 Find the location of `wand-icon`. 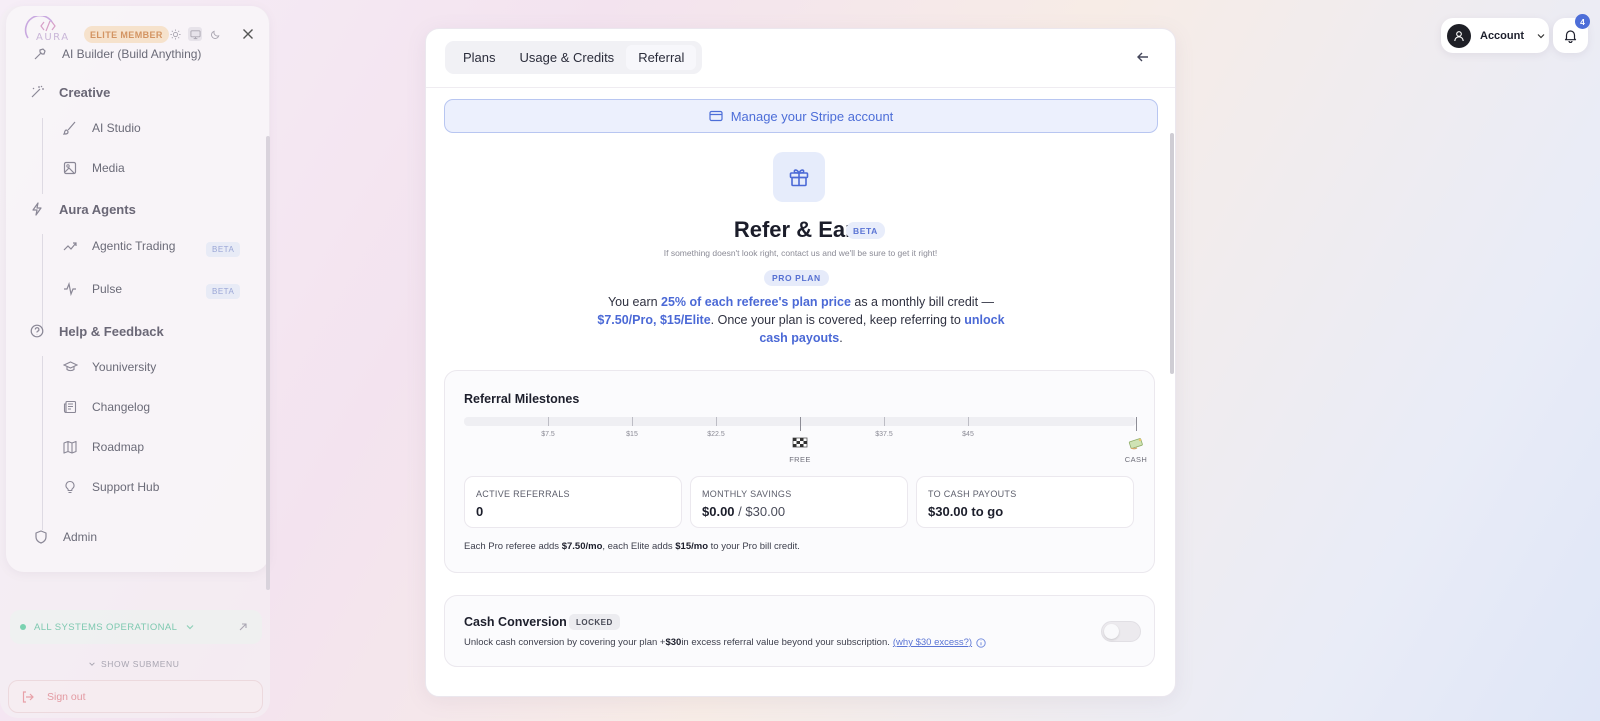

wand-icon is located at coordinates (37, 92).